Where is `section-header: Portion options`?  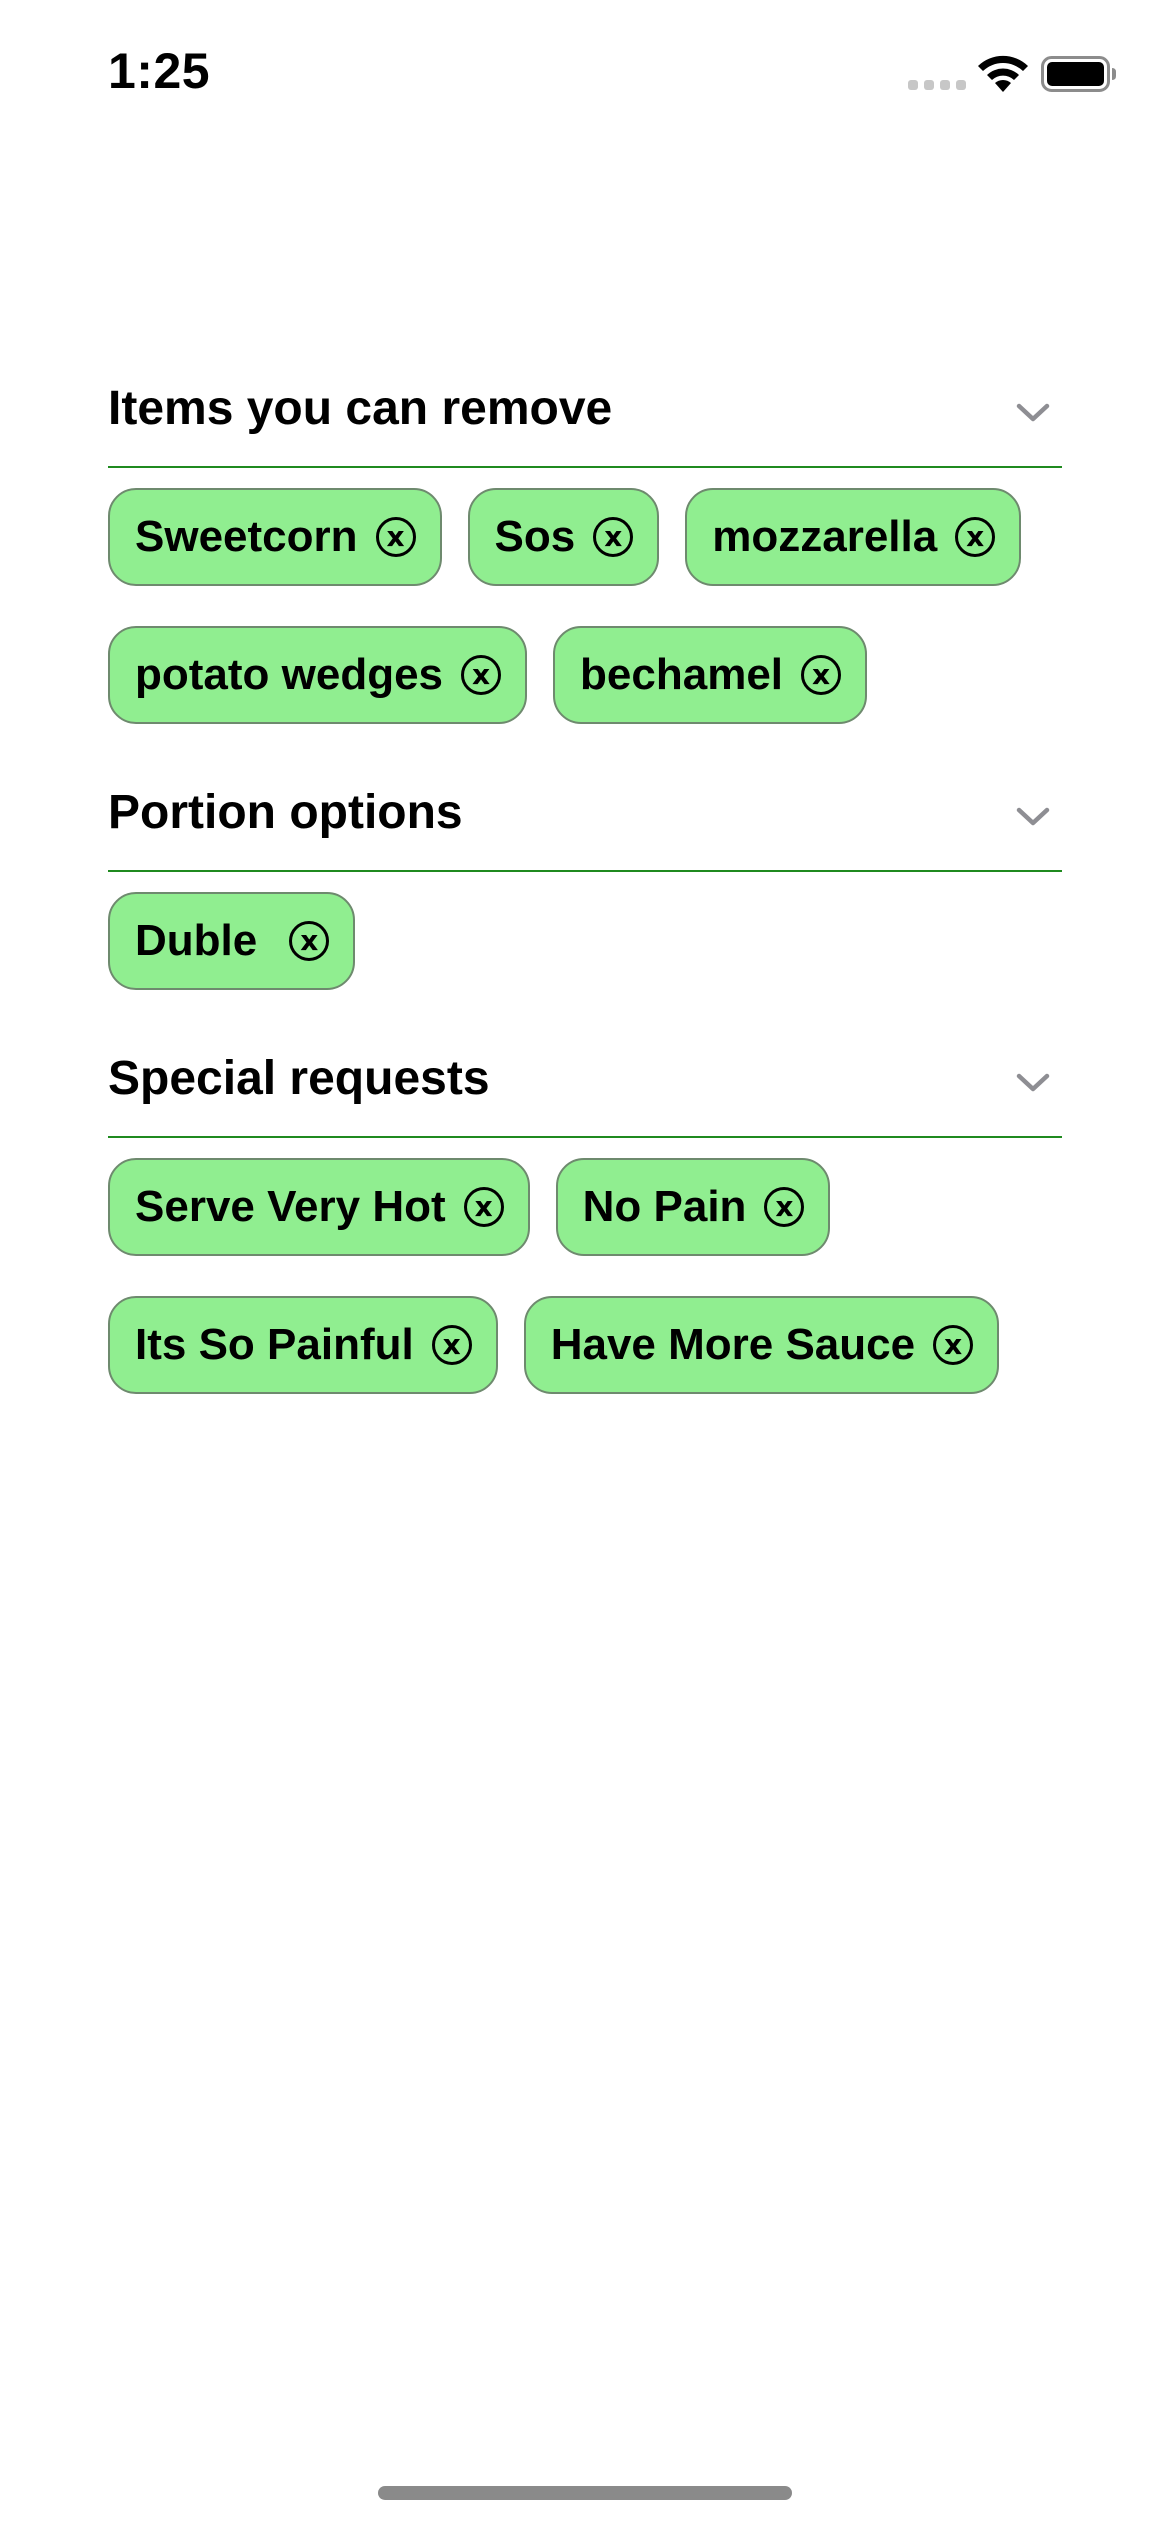
section-header: Portion options is located at coordinates (585, 823).